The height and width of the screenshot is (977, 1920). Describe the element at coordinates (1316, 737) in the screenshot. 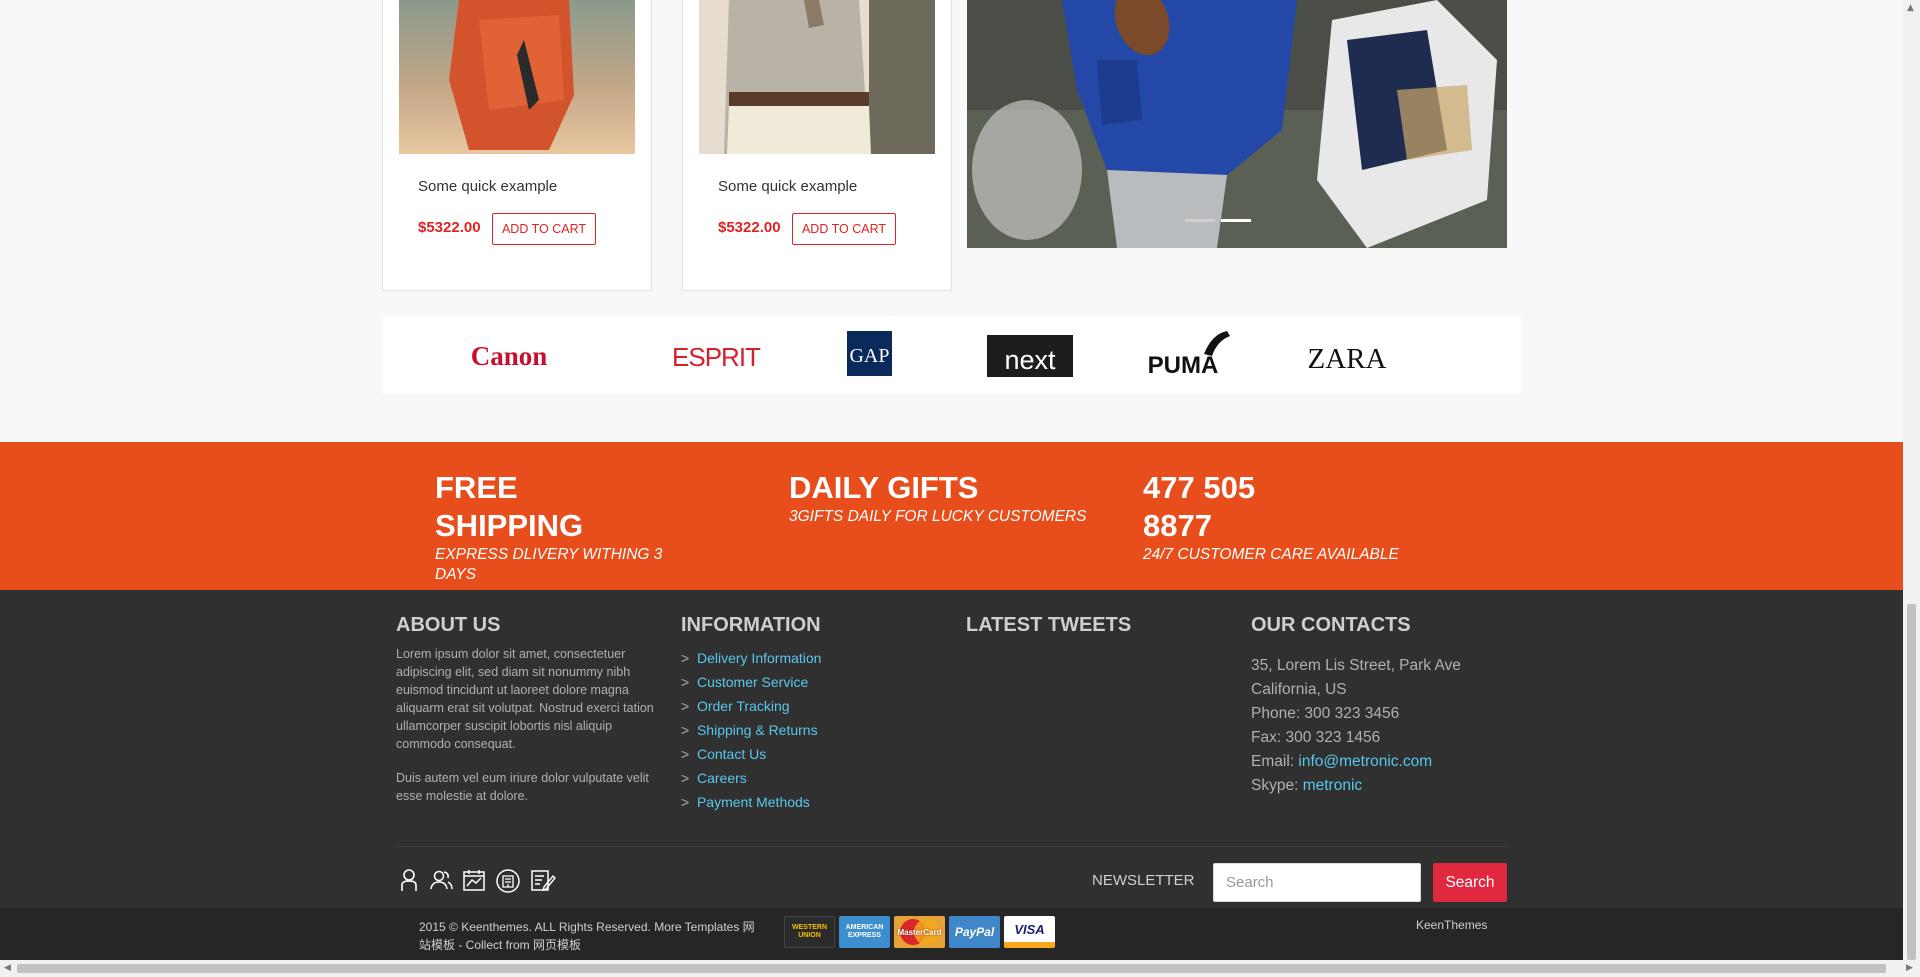

I see `contact-fax: Fax: 300 323 1456` at that location.